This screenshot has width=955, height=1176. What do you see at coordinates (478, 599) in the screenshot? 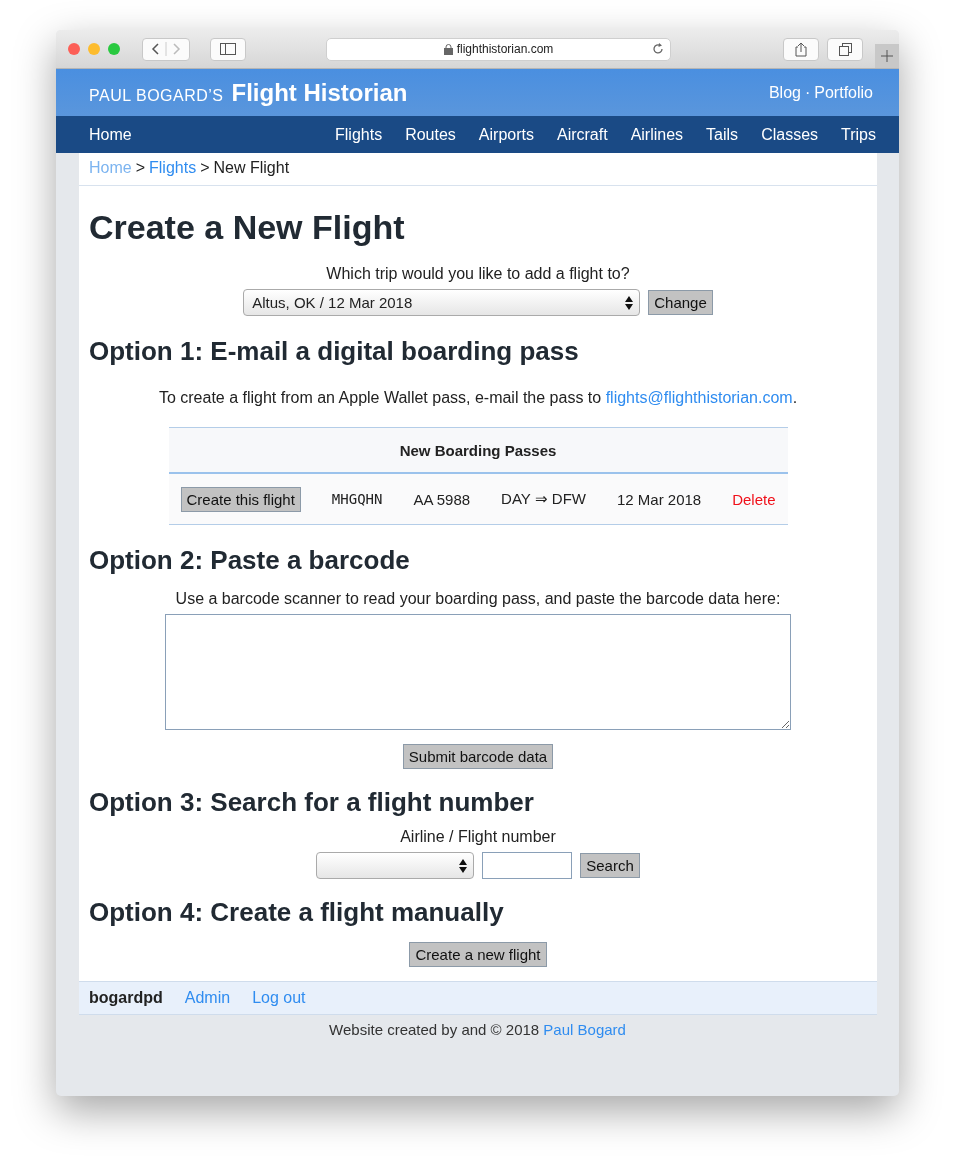
I see `barcode-instructions: Use a barcode scanner to read your boarding pass, and paste the barcode data here:` at bounding box center [478, 599].